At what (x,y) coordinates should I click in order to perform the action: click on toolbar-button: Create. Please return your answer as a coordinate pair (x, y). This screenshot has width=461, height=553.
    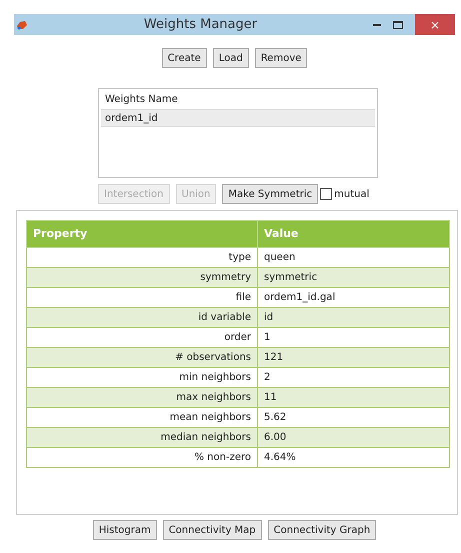
    Looking at the image, I should click on (184, 58).